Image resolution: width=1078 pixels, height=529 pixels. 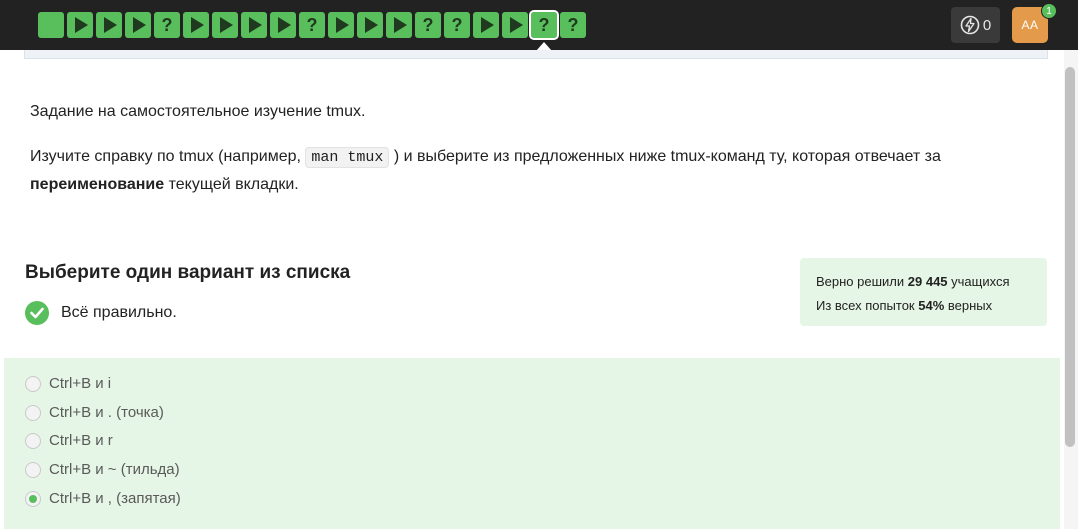 What do you see at coordinates (1049, 11) in the screenshot?
I see `notification-badge: 1` at bounding box center [1049, 11].